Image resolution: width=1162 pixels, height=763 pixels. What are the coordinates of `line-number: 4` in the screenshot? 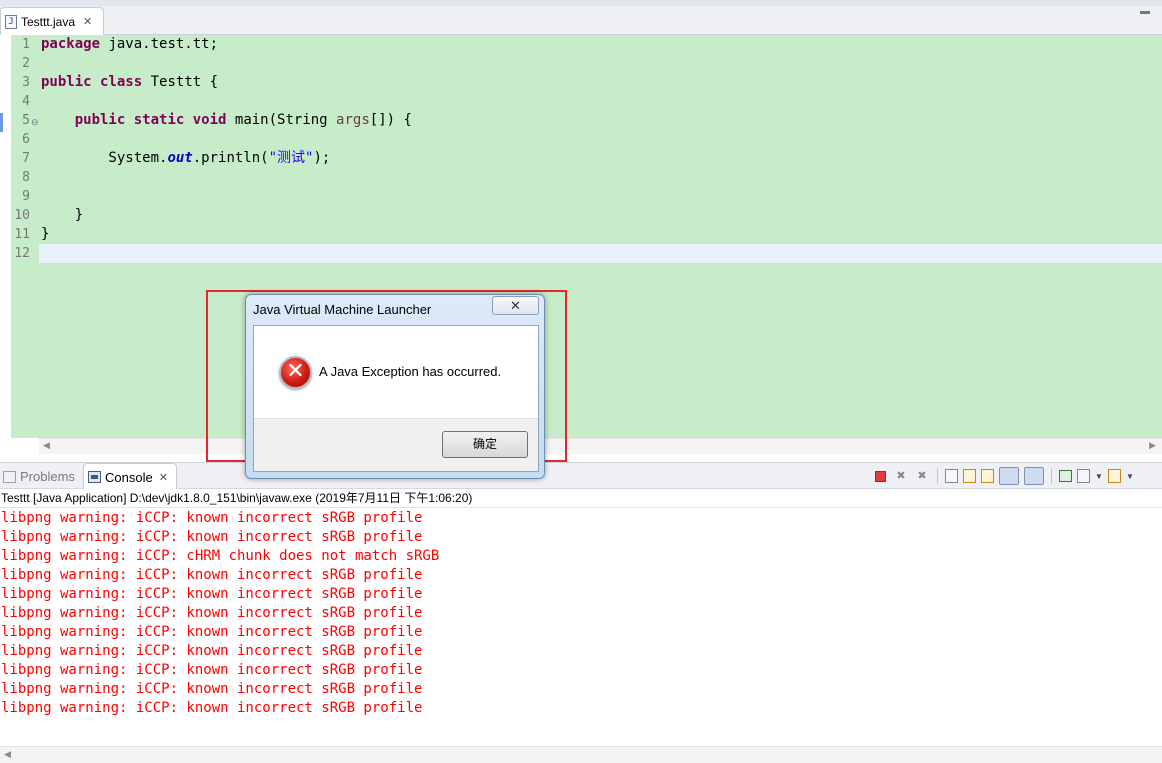 It's located at (26, 101).